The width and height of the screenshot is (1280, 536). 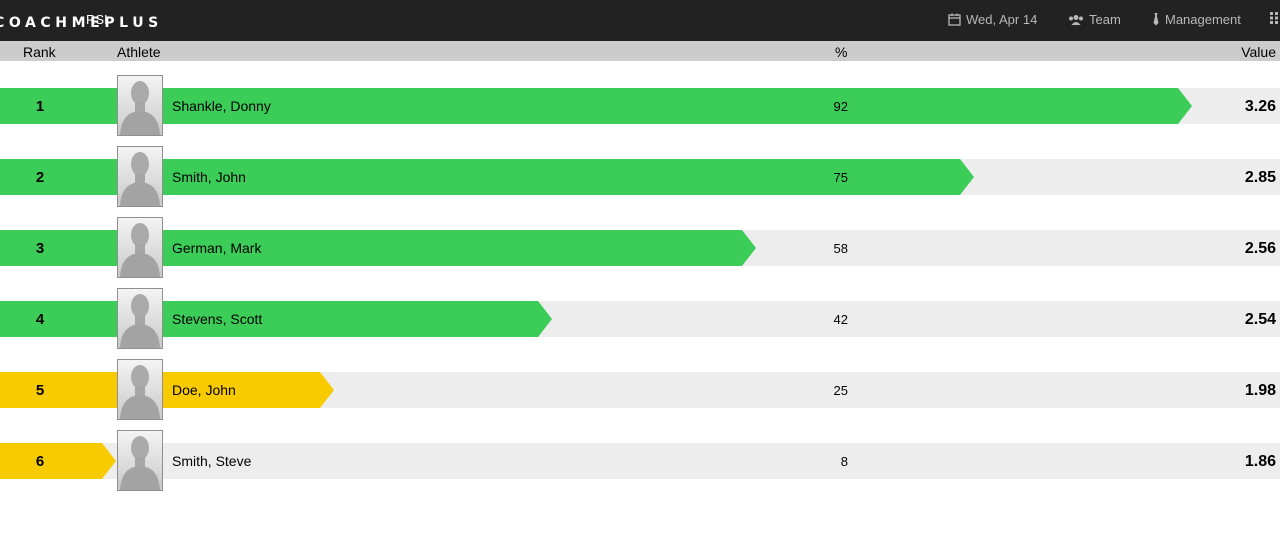 What do you see at coordinates (40, 248) in the screenshot?
I see `athlete-rank: 3` at bounding box center [40, 248].